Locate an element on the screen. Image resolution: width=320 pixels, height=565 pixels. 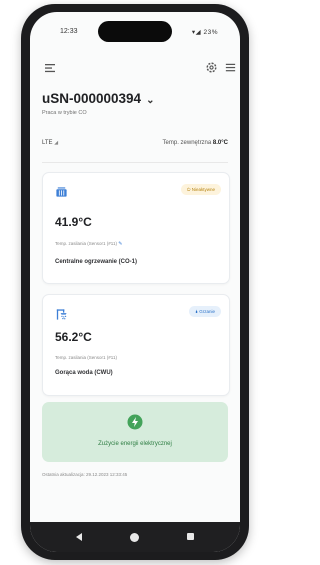
energy-consumption-card: Zużycie energii elektrycznej is located at coordinates (135, 432).